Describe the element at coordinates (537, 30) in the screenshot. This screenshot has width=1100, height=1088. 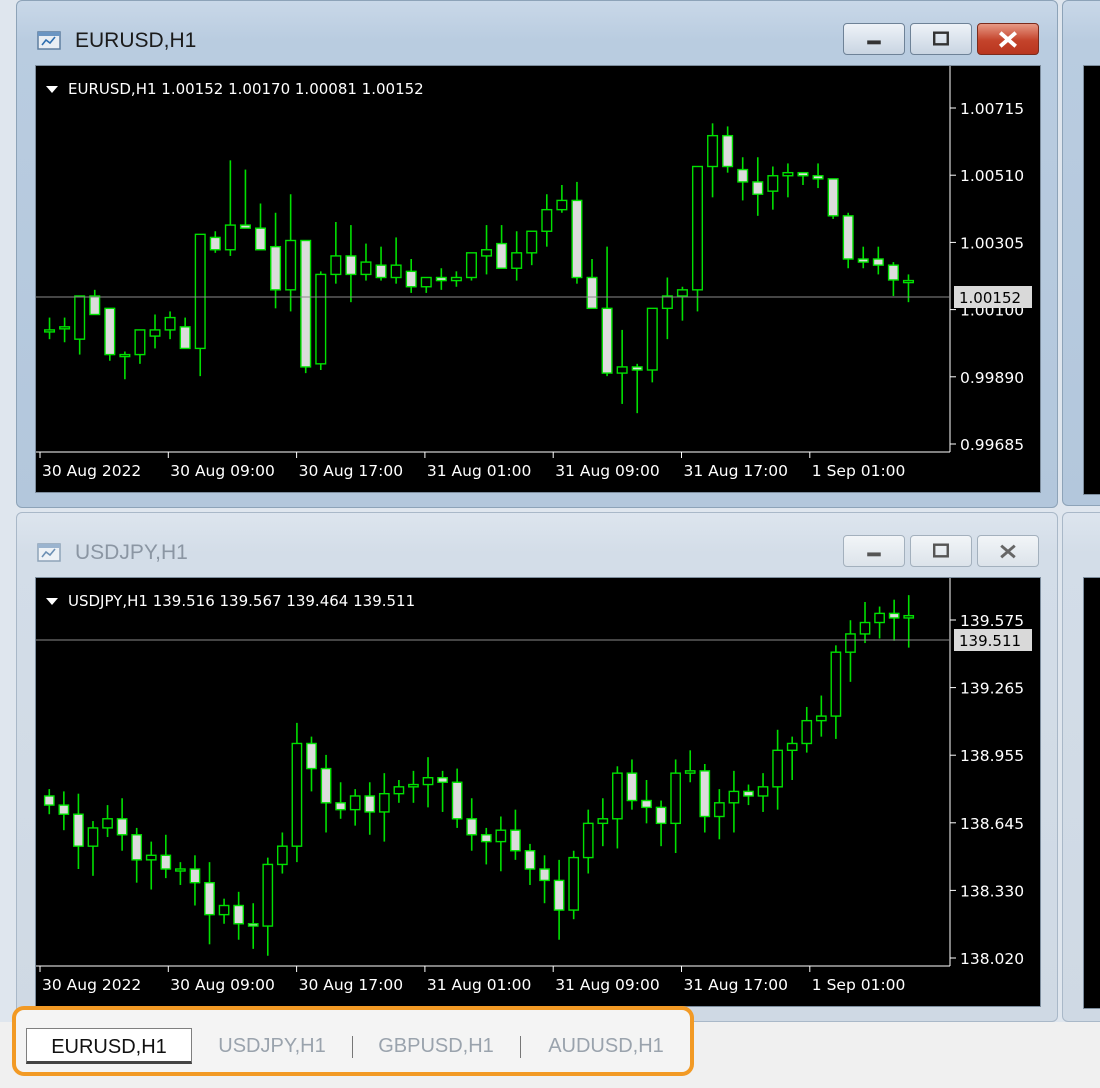
I see `window-titlebar: EURUSD,H1` at that location.